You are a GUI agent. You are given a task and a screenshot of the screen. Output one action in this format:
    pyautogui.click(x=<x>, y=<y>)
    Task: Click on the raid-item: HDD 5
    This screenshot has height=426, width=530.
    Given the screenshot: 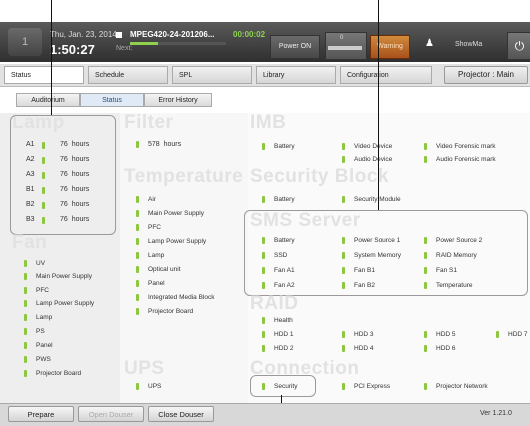 What is the action you would take?
    pyautogui.click(x=446, y=334)
    